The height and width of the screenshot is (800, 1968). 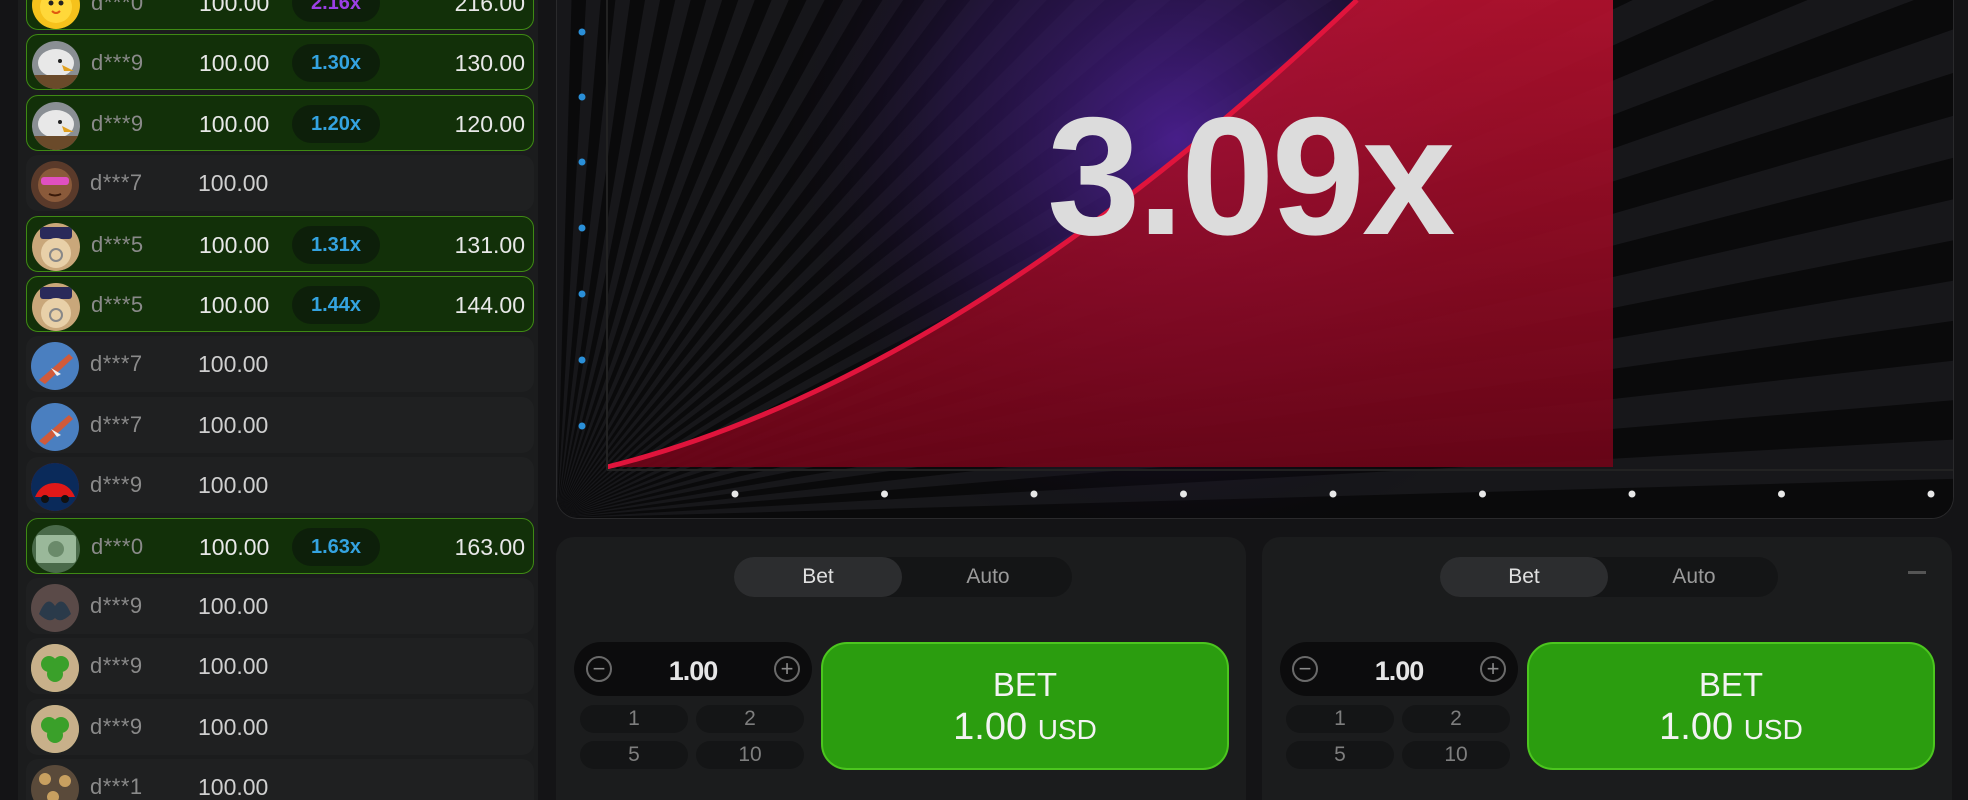 What do you see at coordinates (280, 304) in the screenshot?
I see `bet-row: d***5 100.00 1.44x 144.00` at bounding box center [280, 304].